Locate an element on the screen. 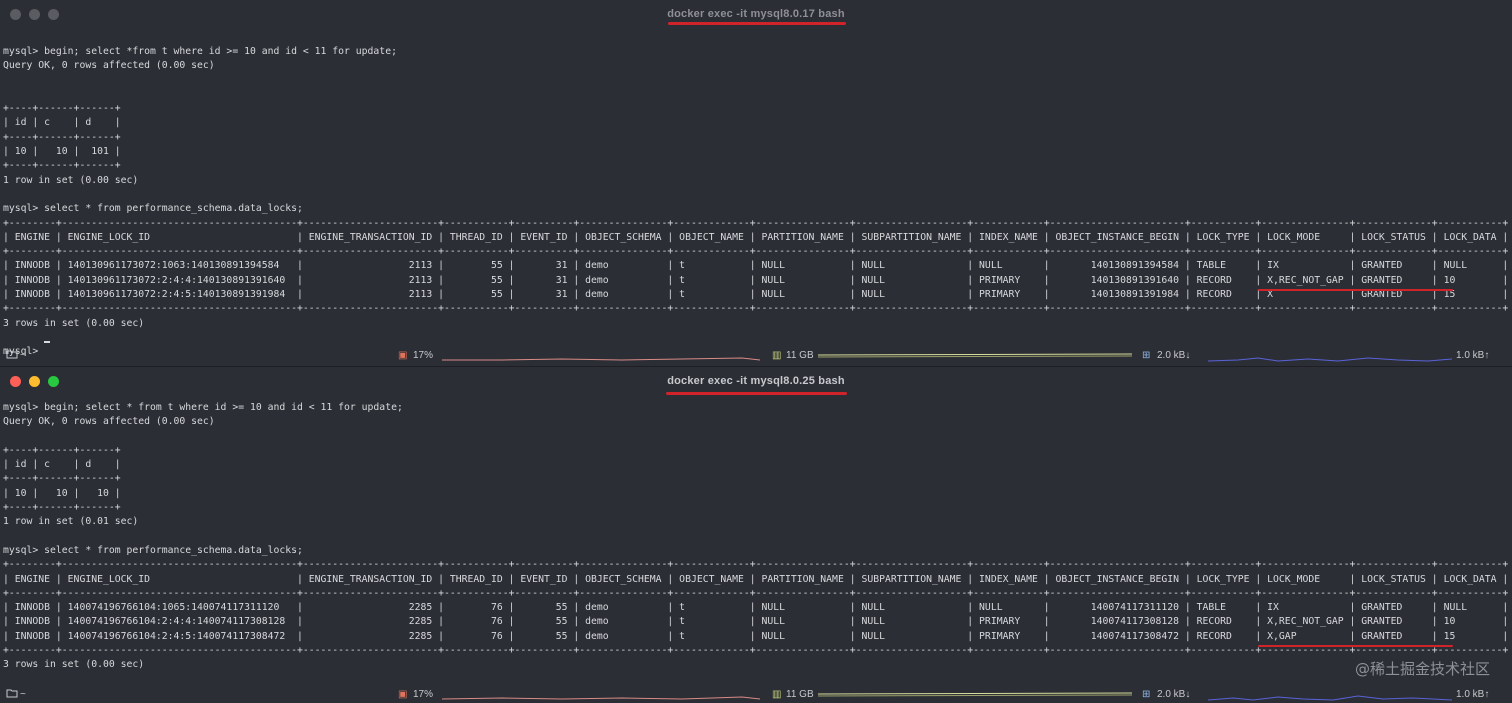  terminal-cursor is located at coordinates (47, 342).